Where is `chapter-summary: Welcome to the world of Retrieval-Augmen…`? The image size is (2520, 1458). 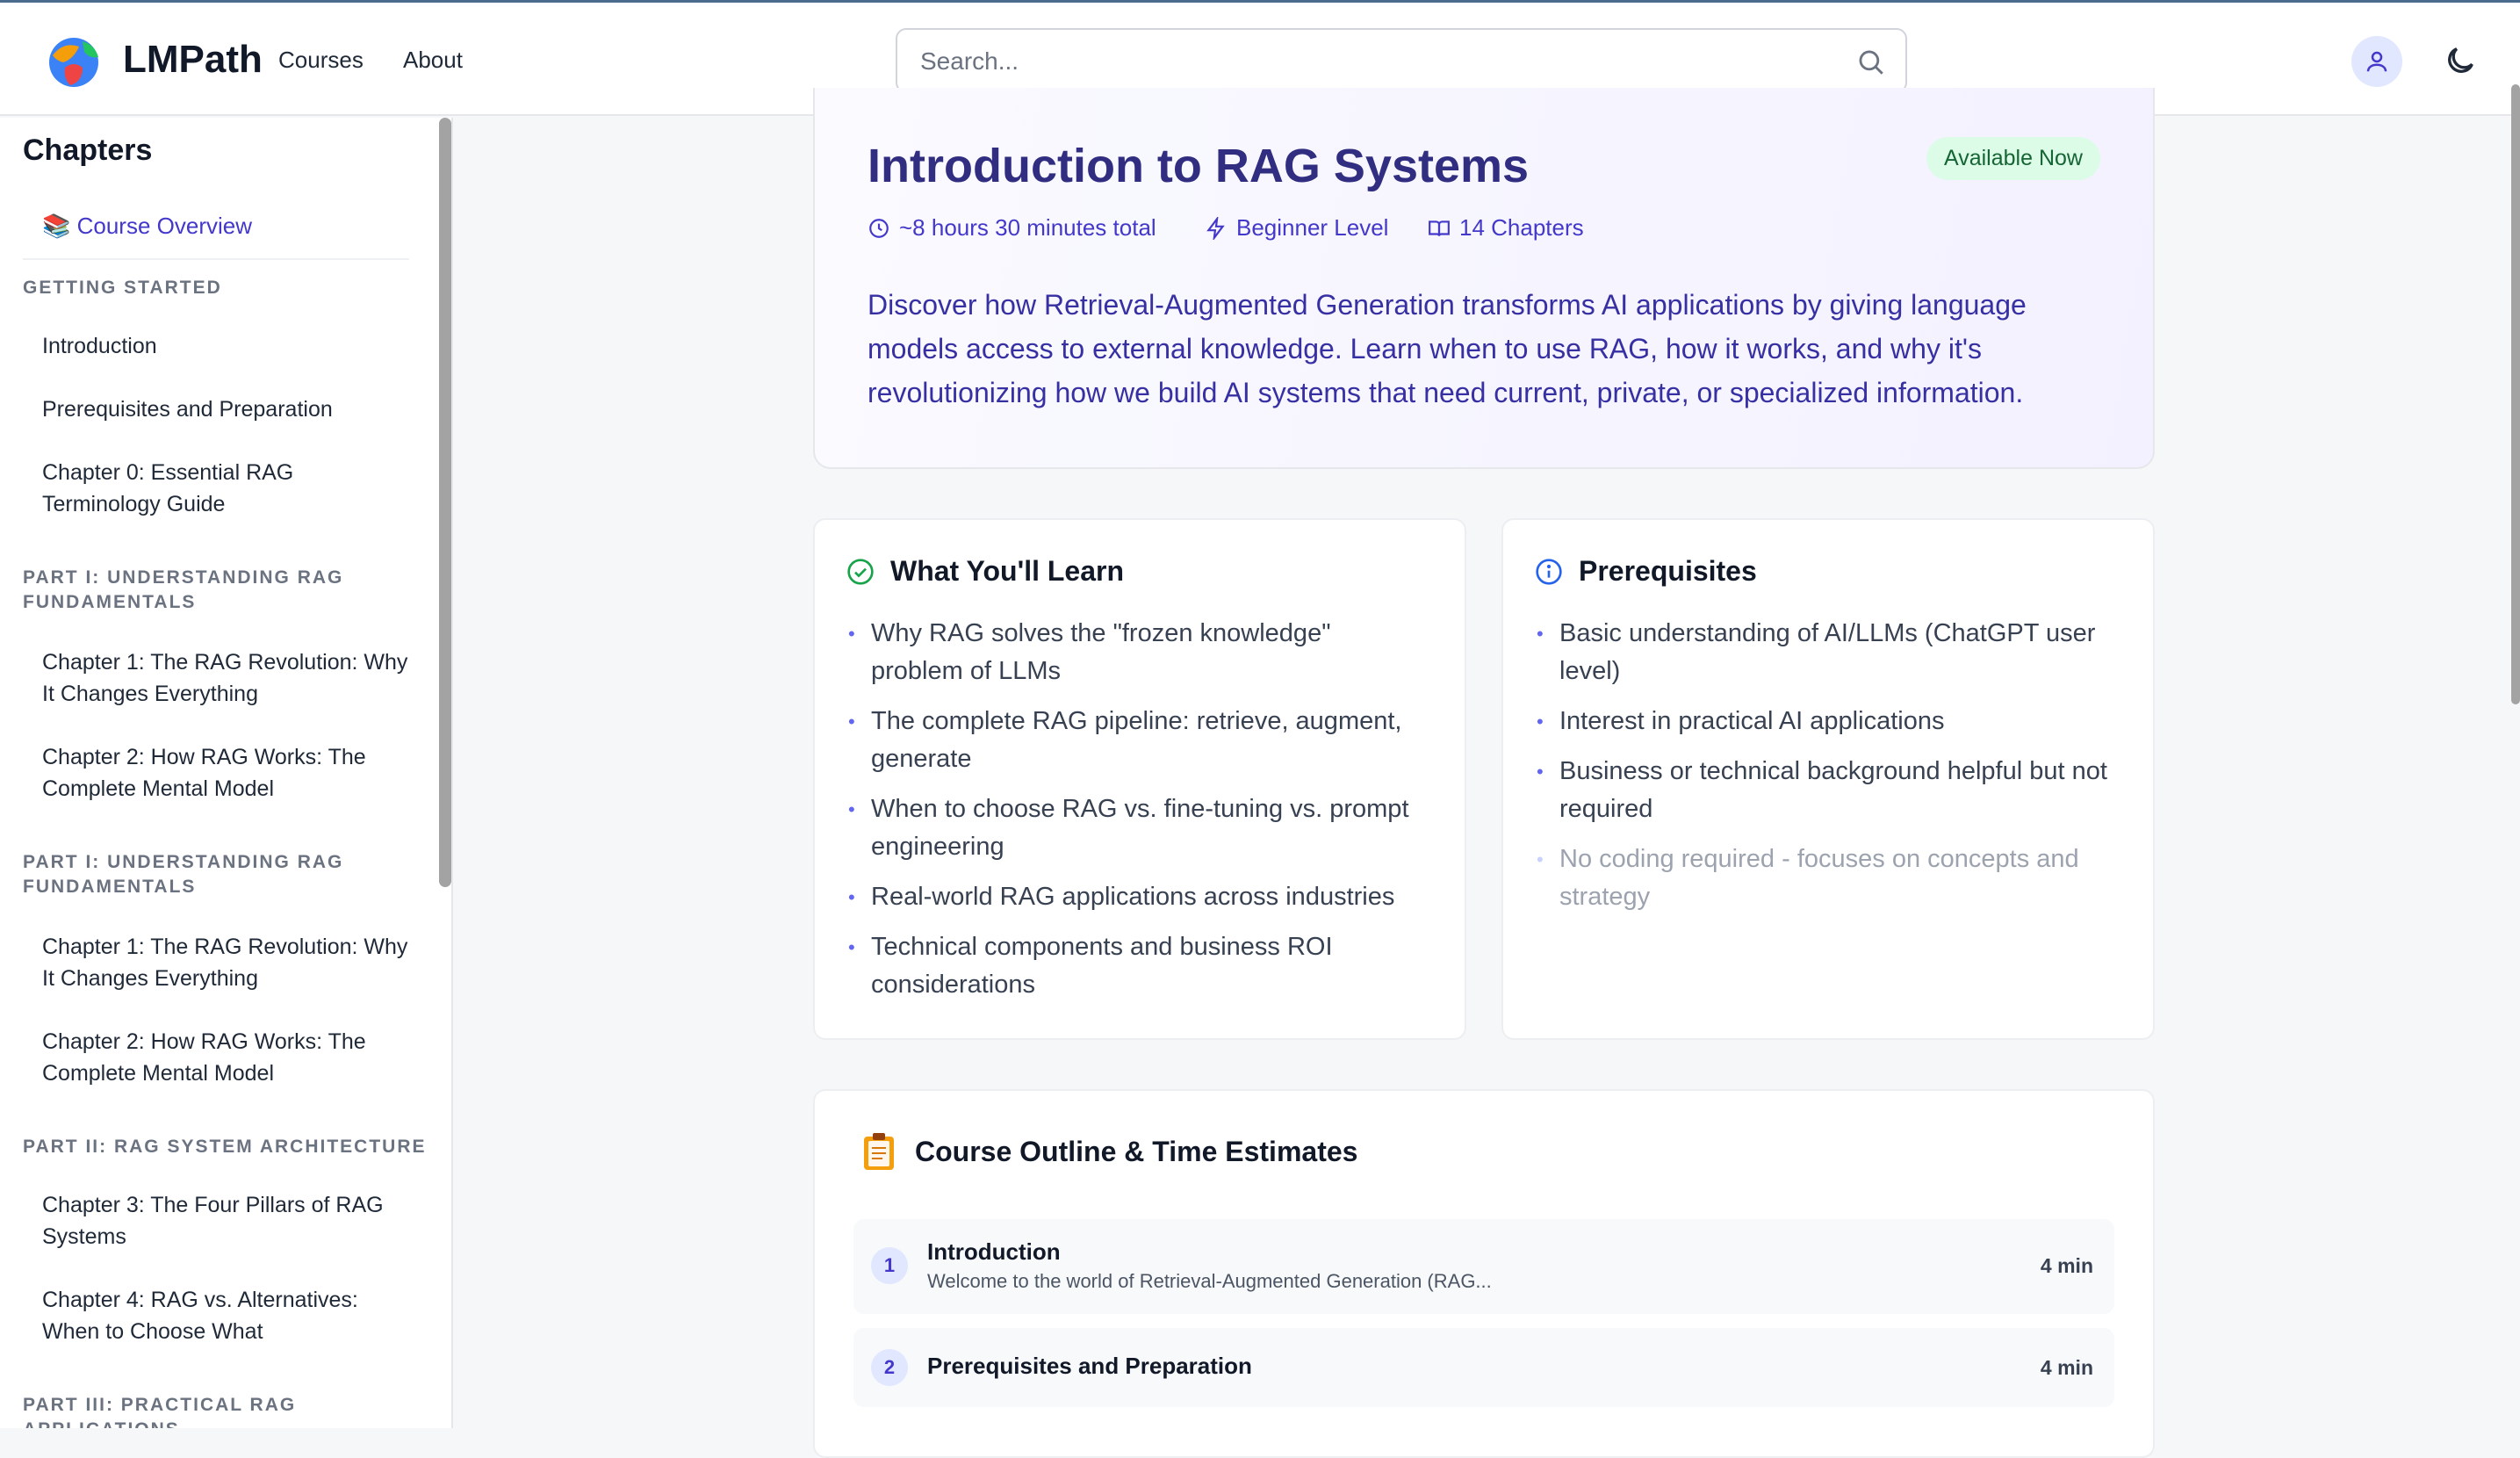
chapter-summary: Welcome to the world of Retrieval-Augmen… is located at coordinates (1209, 1281).